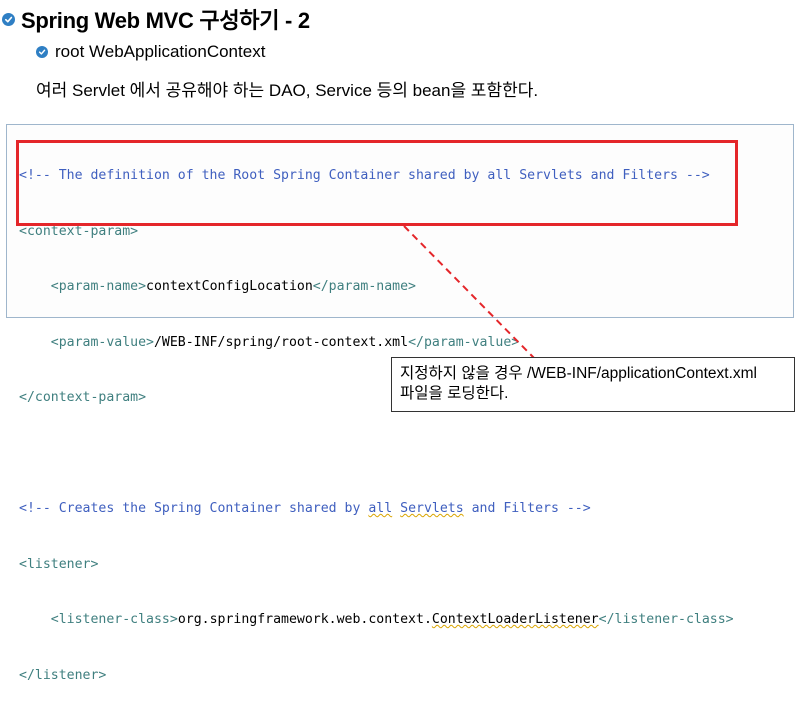 The image size is (802, 722). I want to click on subtitle-row: root WebApplicationContext, so click(150, 52).